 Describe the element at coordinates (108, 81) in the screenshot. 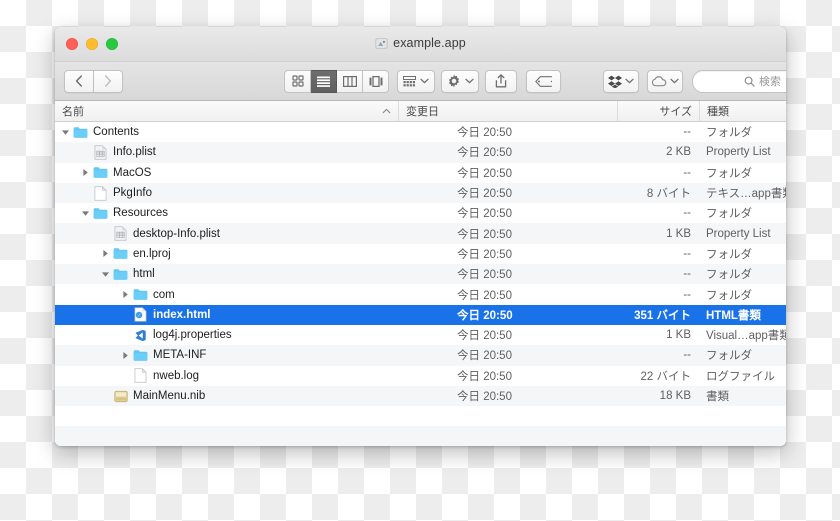

I see `forward-button` at that location.